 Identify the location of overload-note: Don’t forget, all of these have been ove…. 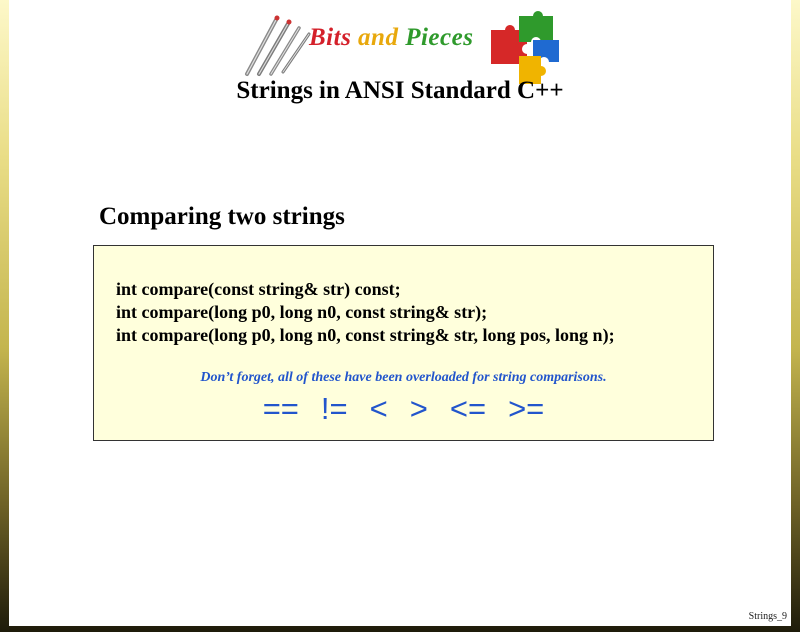
(403, 377).